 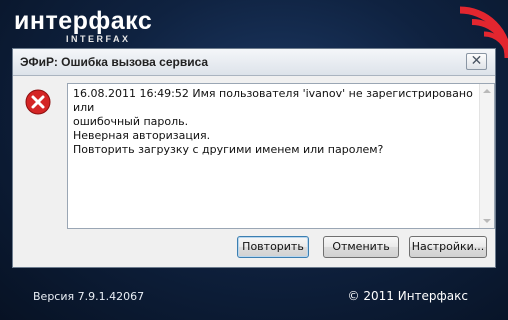 I want to click on brand-subtitle: INTERFAX, so click(x=98, y=39).